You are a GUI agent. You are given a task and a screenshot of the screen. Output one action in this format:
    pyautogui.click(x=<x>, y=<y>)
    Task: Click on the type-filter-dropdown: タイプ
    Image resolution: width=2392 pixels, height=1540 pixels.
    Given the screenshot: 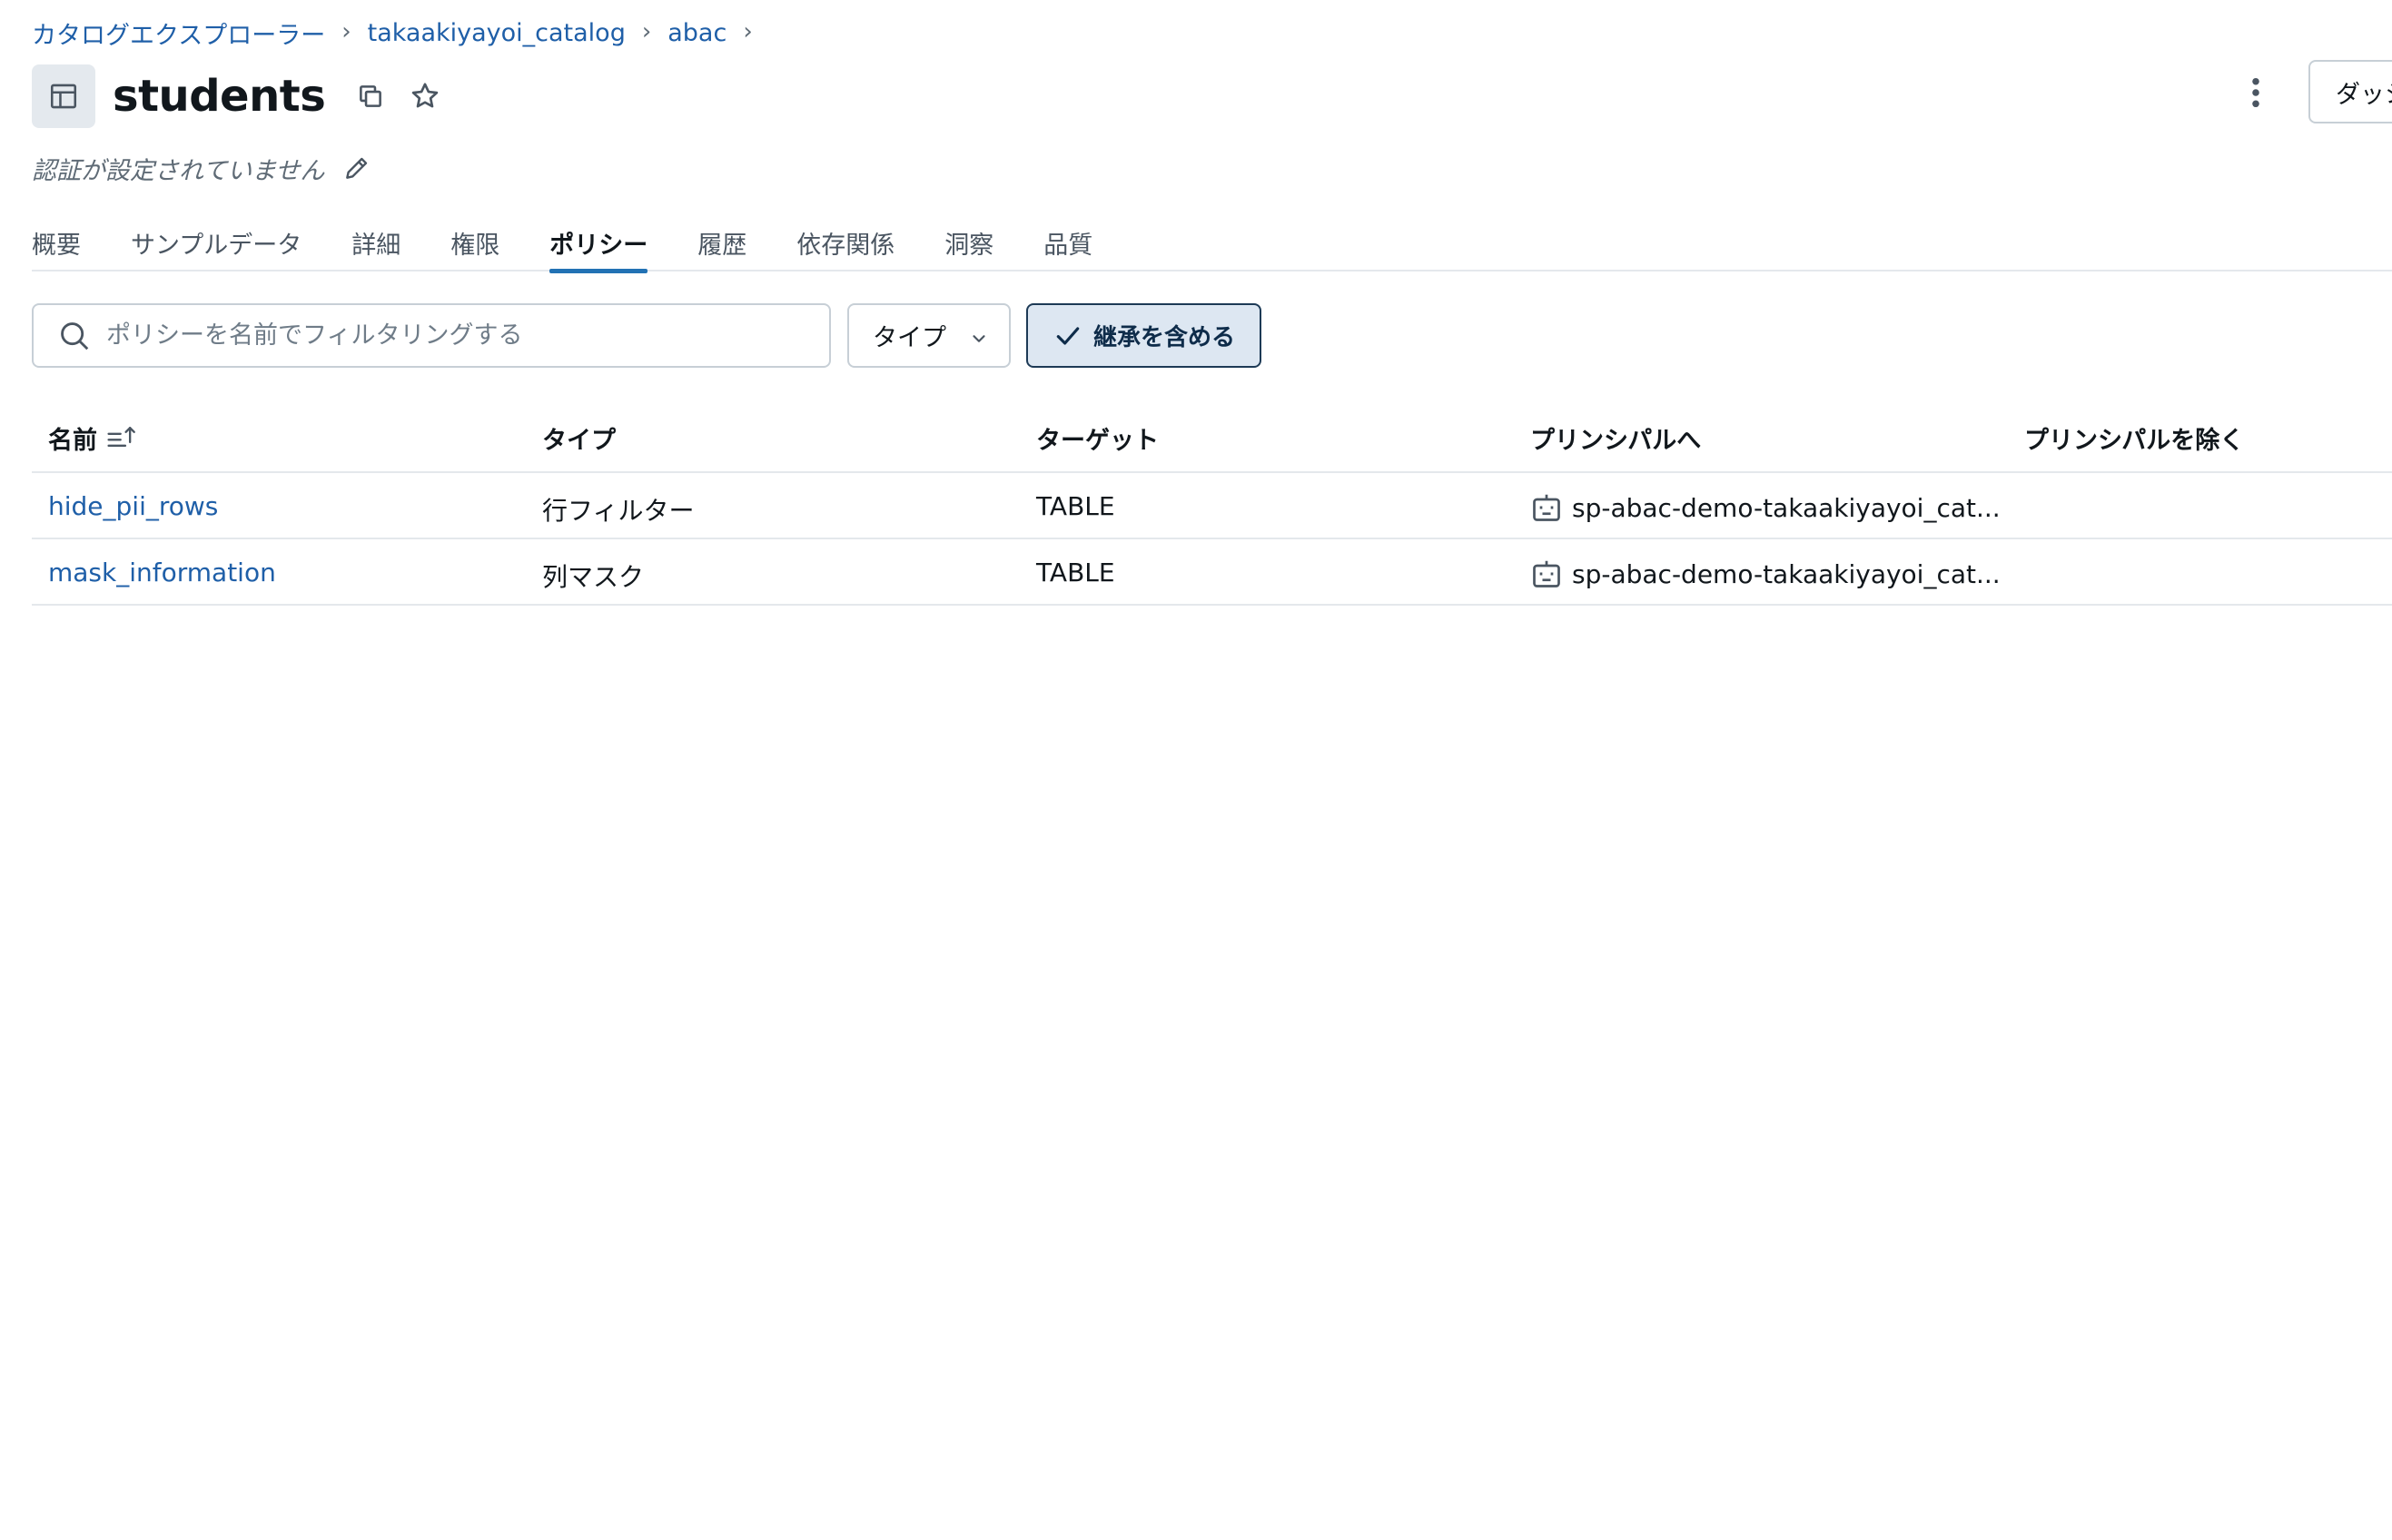 What is the action you would take?
    pyautogui.click(x=929, y=335)
    